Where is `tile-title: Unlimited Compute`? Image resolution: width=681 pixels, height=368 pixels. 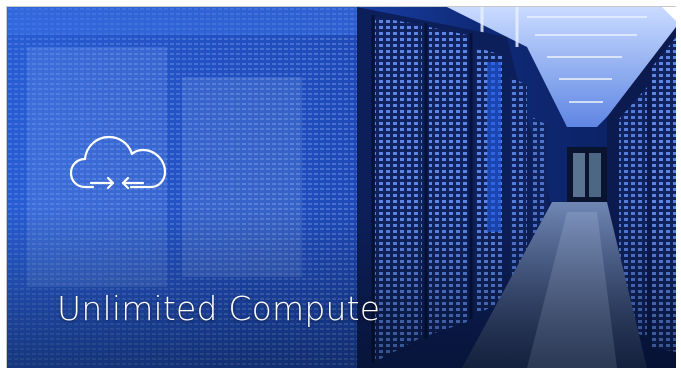 tile-title: Unlimited Compute is located at coordinates (219, 308).